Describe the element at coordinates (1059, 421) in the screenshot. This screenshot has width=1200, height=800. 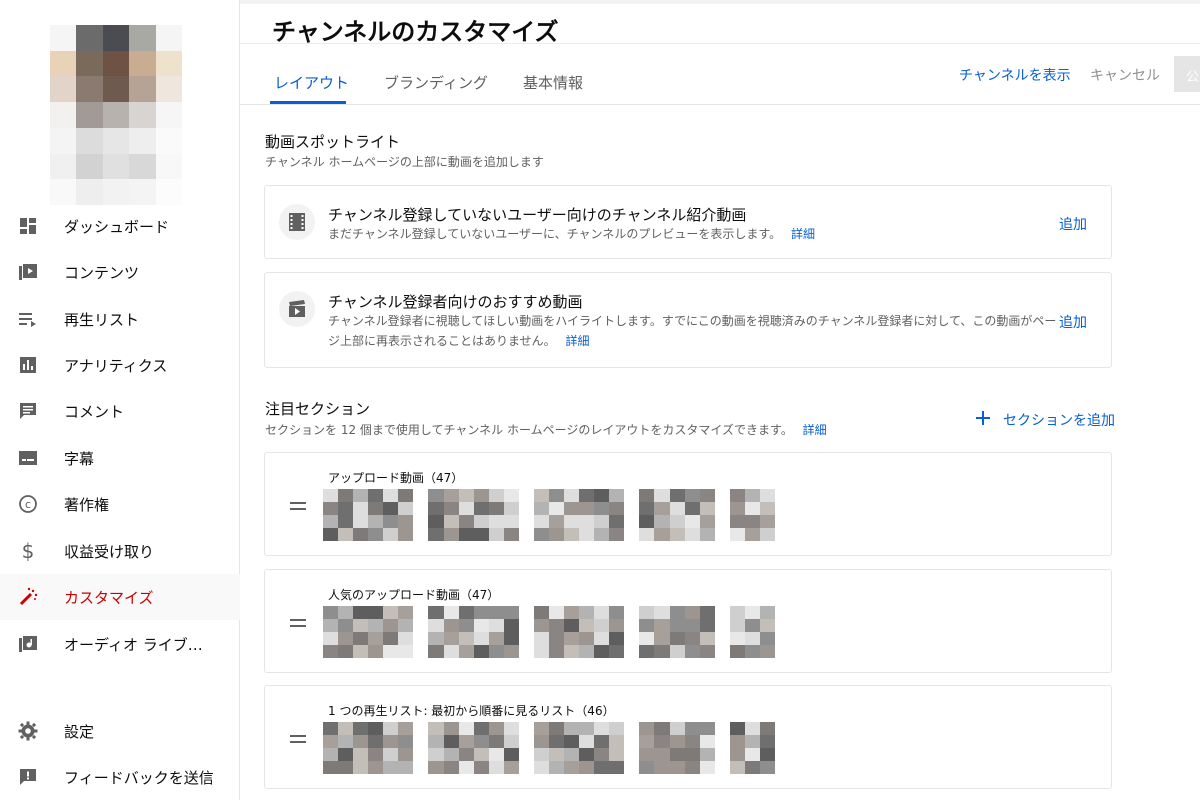
I see `add-section-label: セクションを追加` at that location.